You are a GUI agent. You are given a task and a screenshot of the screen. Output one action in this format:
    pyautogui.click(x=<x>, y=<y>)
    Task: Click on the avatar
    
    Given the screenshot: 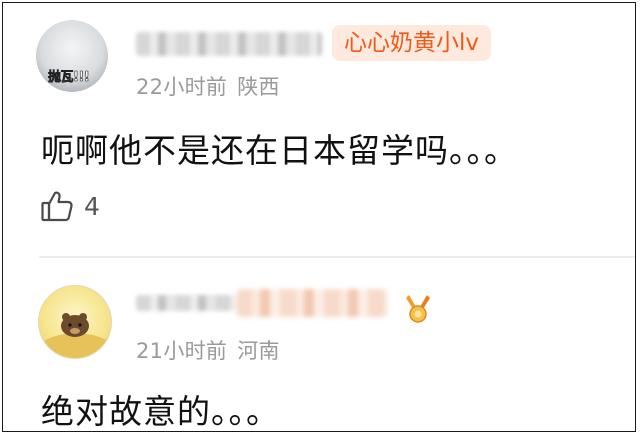 What is the action you would take?
    pyautogui.click(x=75, y=322)
    